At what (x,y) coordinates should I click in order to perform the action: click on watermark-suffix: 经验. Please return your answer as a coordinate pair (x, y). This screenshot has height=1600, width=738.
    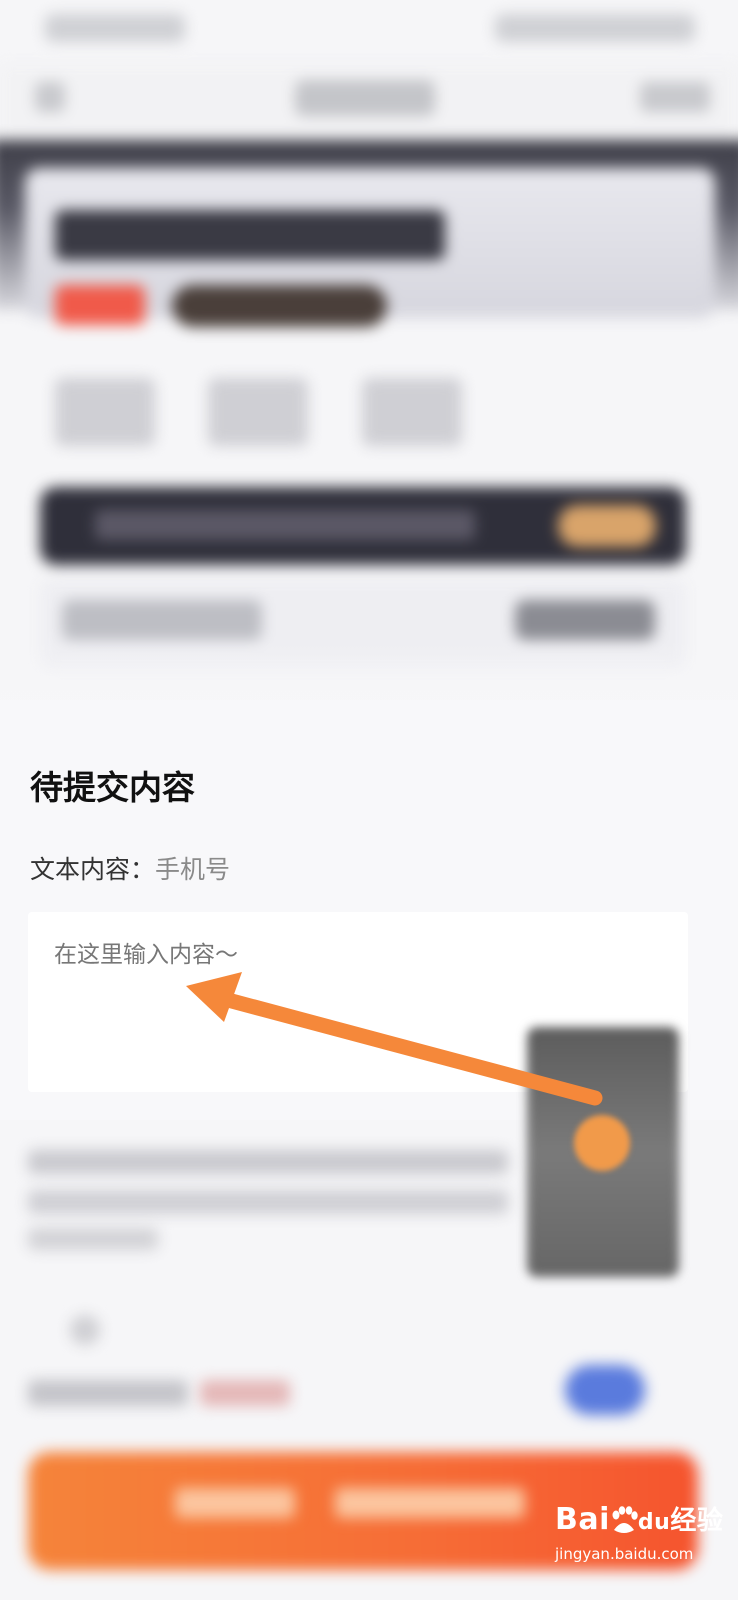
    Looking at the image, I should click on (697, 1521).